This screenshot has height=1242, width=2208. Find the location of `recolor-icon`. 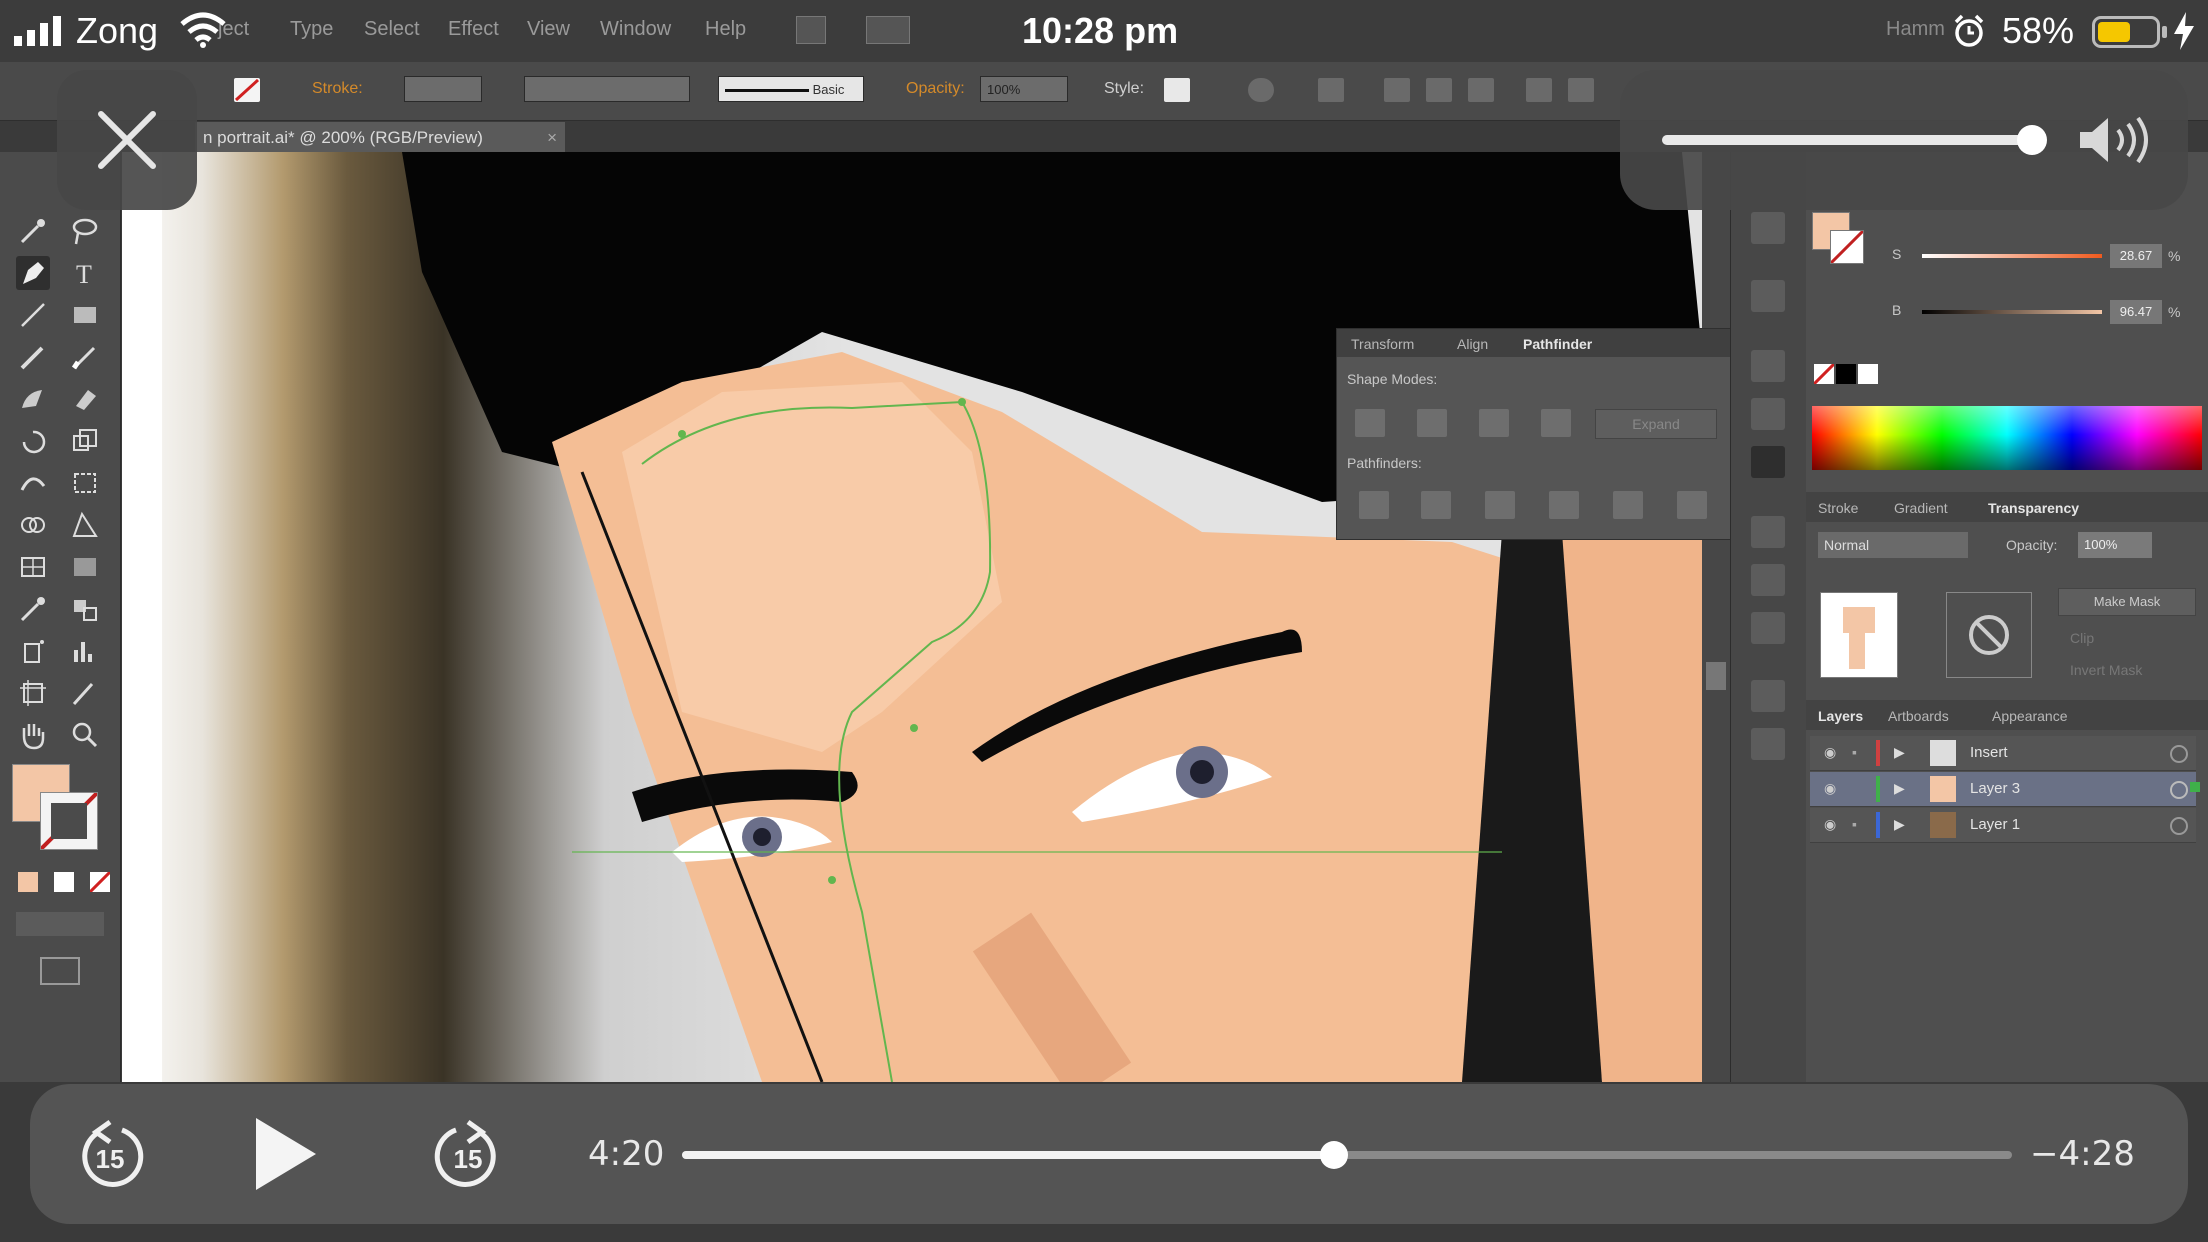

recolor-icon is located at coordinates (1261, 90).